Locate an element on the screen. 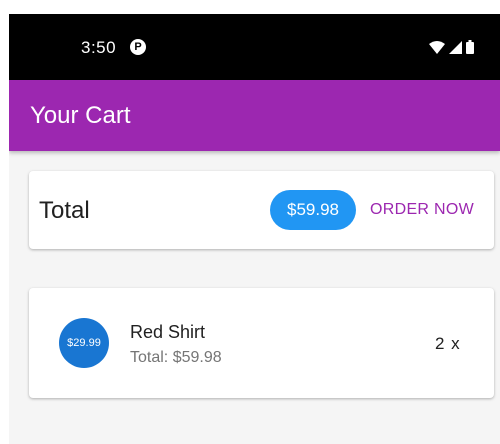  total-amount-chip: $59.98 is located at coordinates (313, 210).